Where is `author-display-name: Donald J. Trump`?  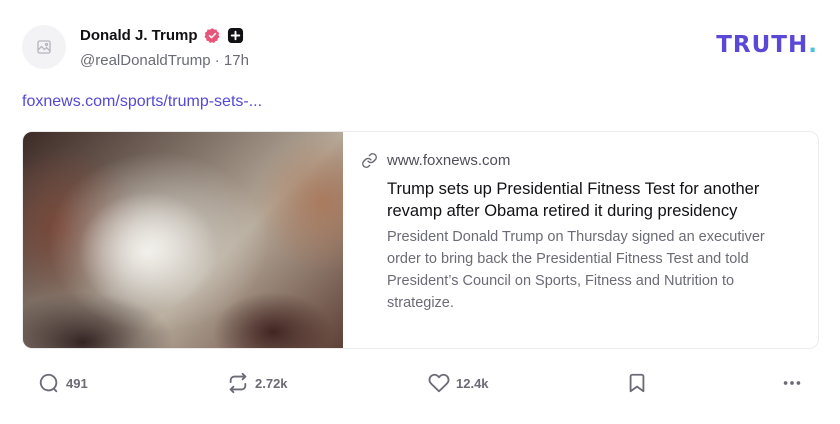 author-display-name: Donald J. Trump is located at coordinates (139, 35).